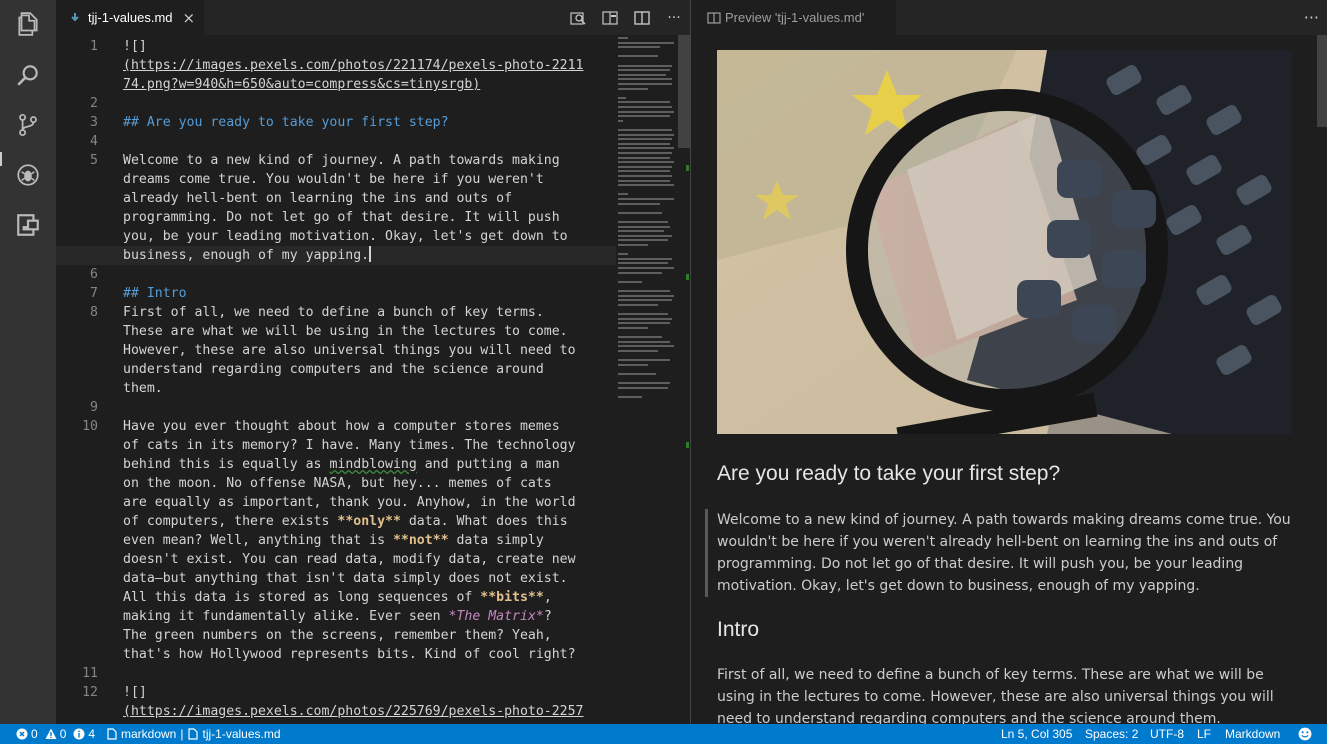  Describe the element at coordinates (189, 18) in the screenshot. I see `close-icon: ×` at that location.